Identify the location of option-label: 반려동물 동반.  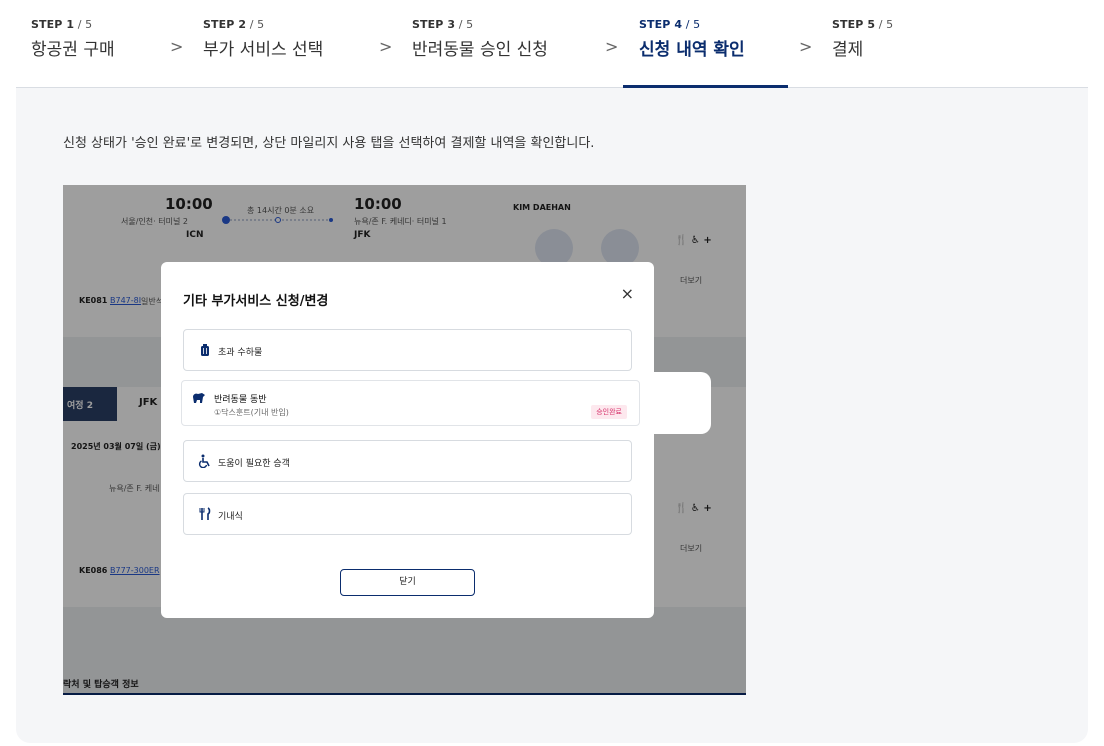
(240, 400).